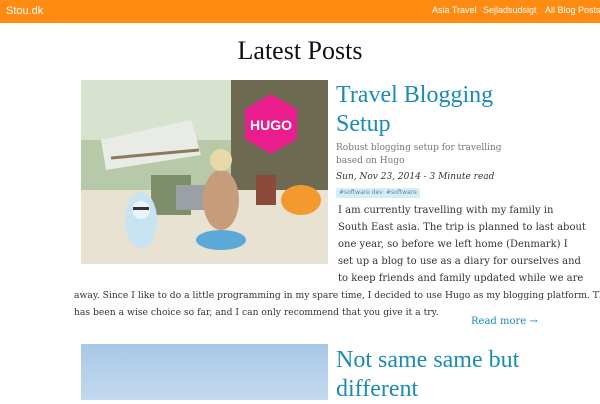 Image resolution: width=600 pixels, height=404 pixels. What do you see at coordinates (572, 10) in the screenshot?
I see `nav-all-blog-posts: All Blog Posts` at bounding box center [572, 10].